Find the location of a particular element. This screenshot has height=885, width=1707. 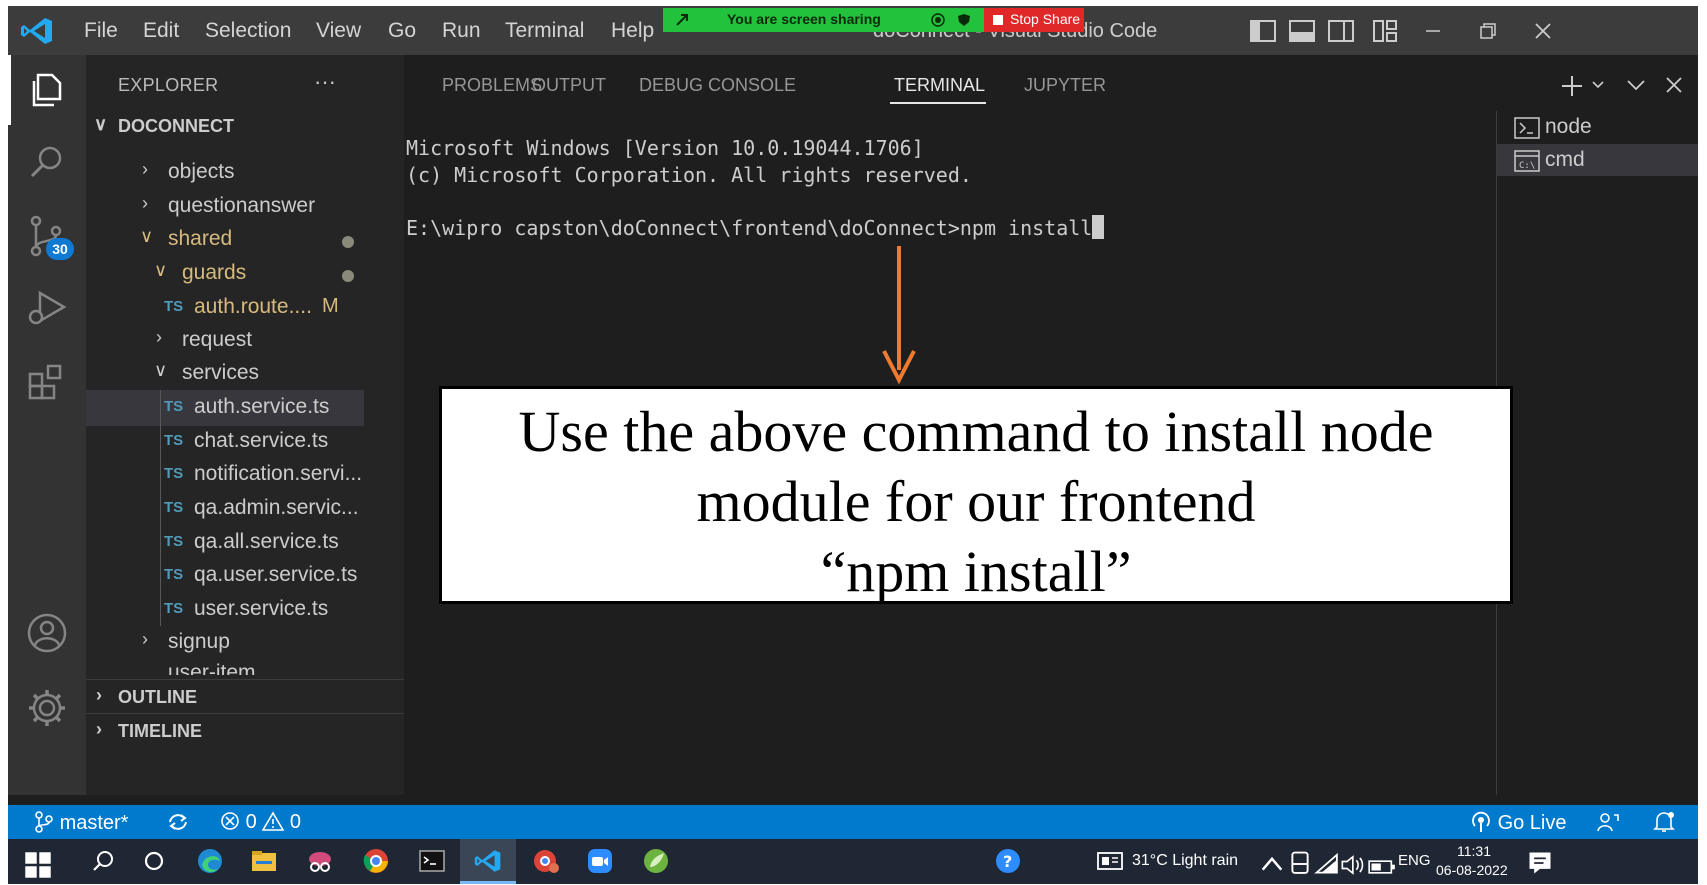

tree-item-chat-service: TS chat.service.ts is located at coordinates (245, 442).